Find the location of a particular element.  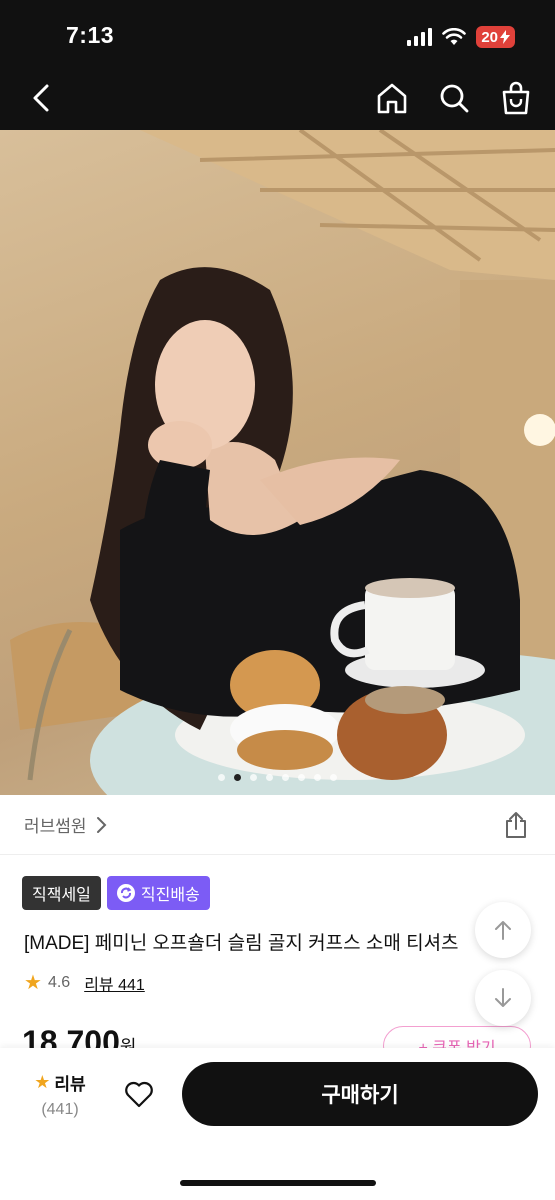

battery-indicator: 20 is located at coordinates (495, 37).